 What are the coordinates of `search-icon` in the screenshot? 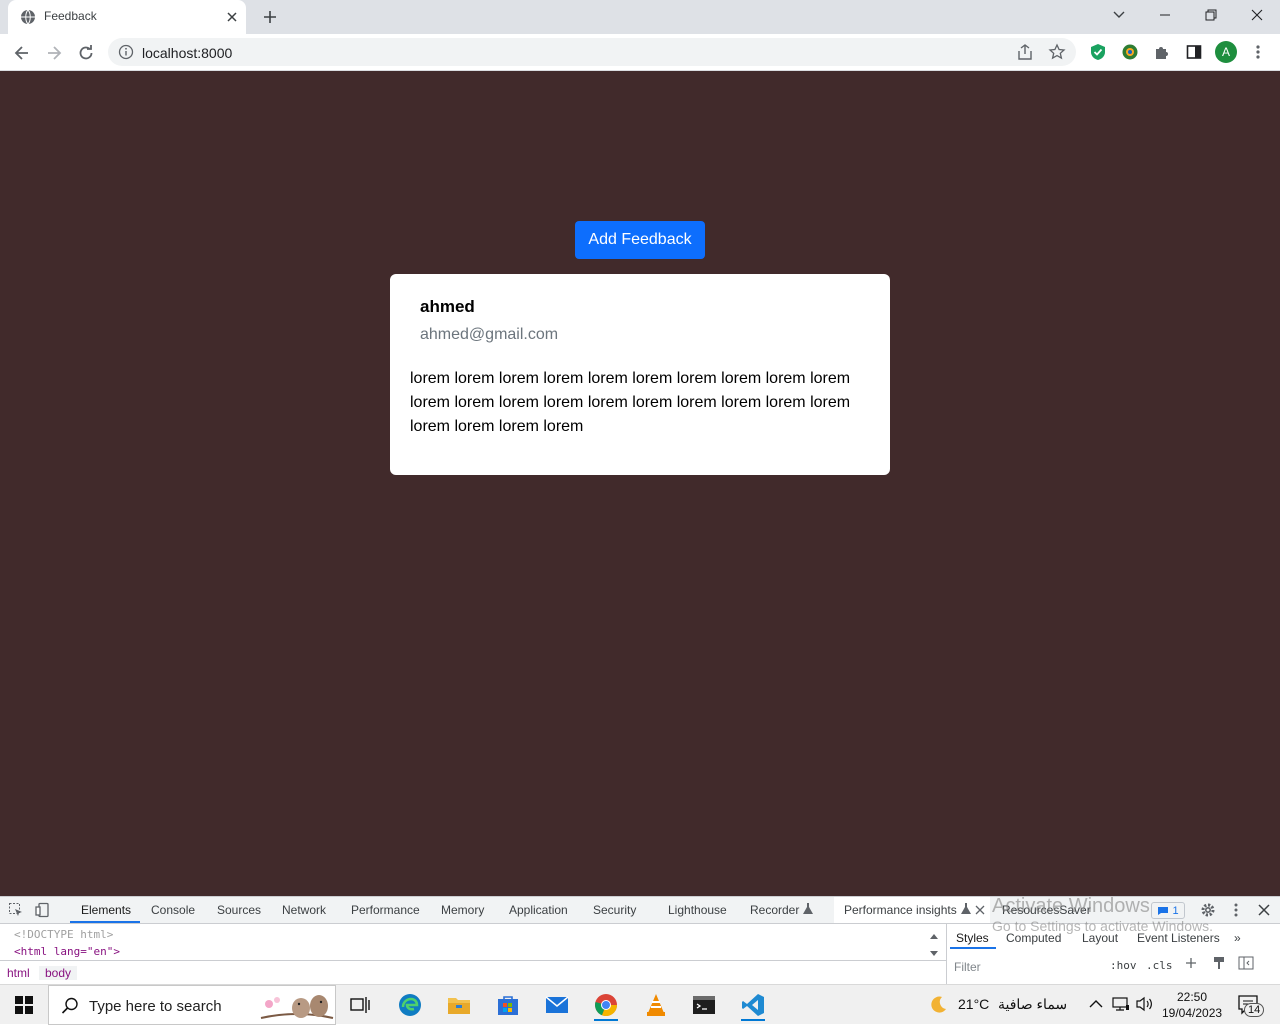 It's located at (70, 1008).